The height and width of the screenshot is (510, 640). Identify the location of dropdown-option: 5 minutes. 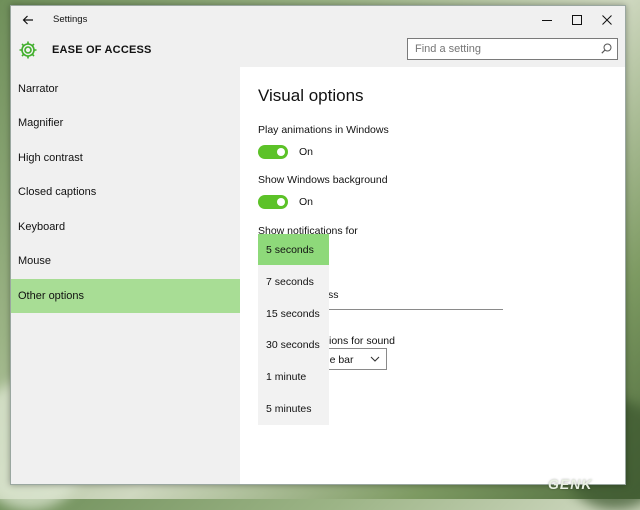
(293, 408).